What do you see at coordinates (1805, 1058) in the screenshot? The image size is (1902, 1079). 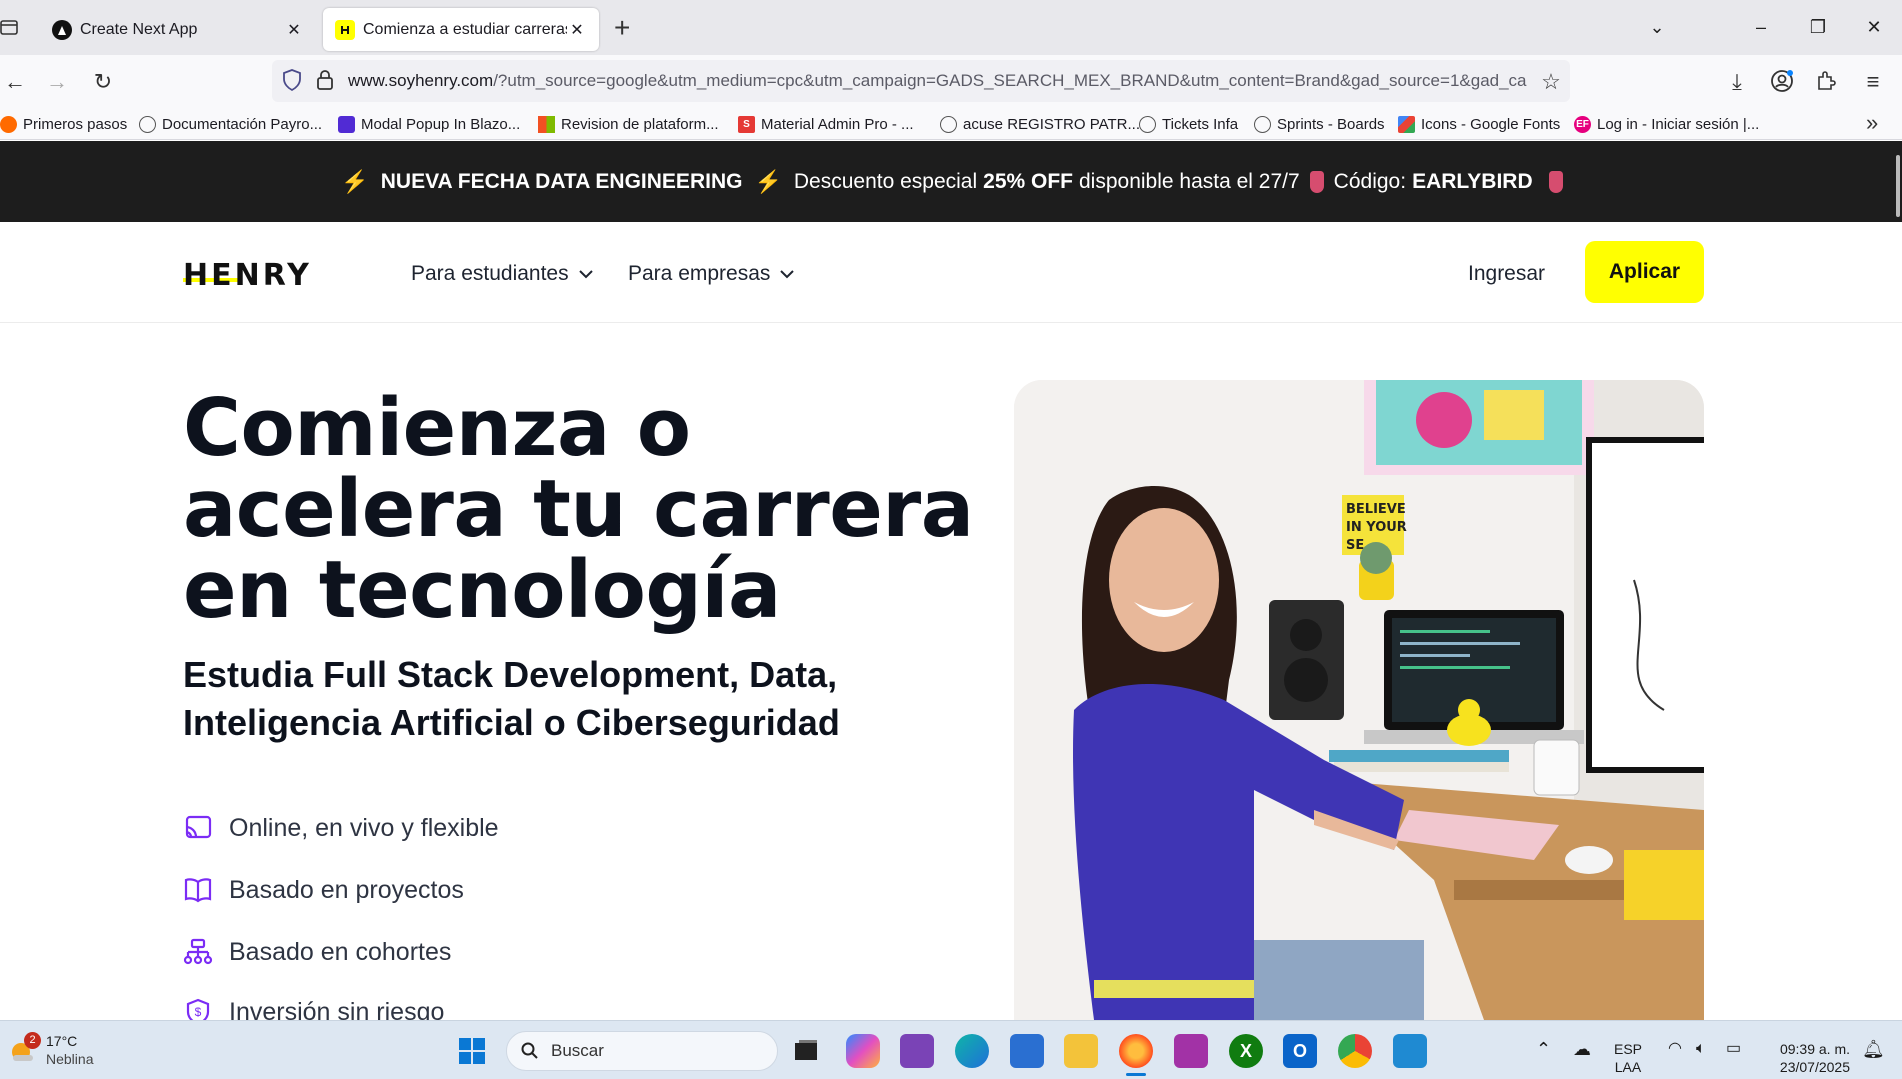 I see `clock: 09:39 a. m. 23/07/2025` at bounding box center [1805, 1058].